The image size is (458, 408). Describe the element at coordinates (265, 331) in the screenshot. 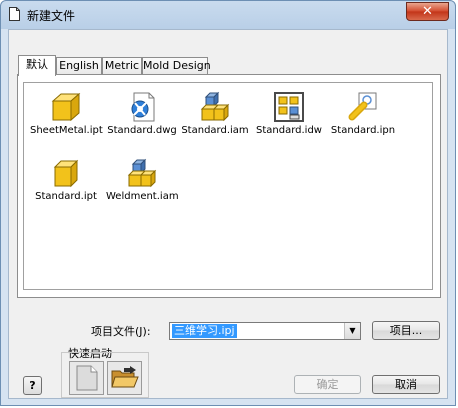

I see `project-file-select: 三维学习.ipj ▼` at that location.